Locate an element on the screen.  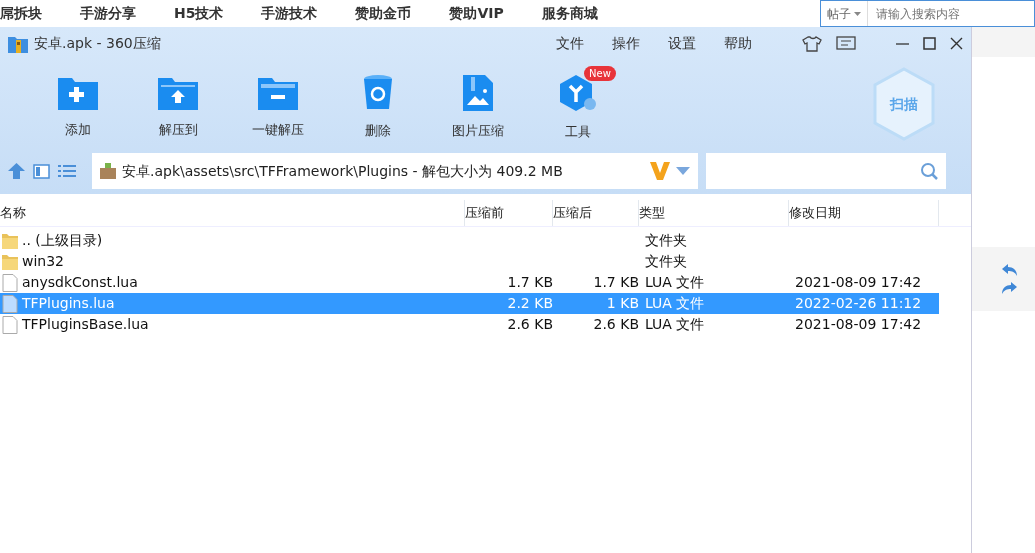
search-field: 帖子 请输入搜索内容 is located at coordinates (927, 13).